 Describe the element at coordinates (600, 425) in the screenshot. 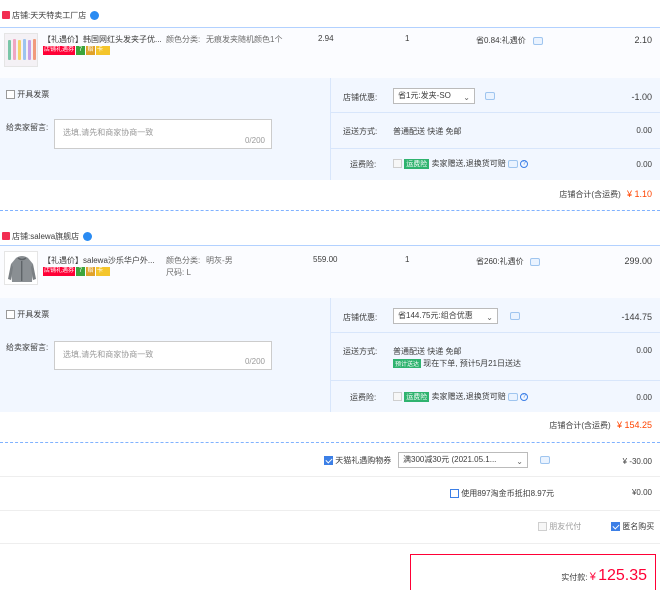

I see `store-total: 店铺合计(含运费) ¥ 154.25` at that location.